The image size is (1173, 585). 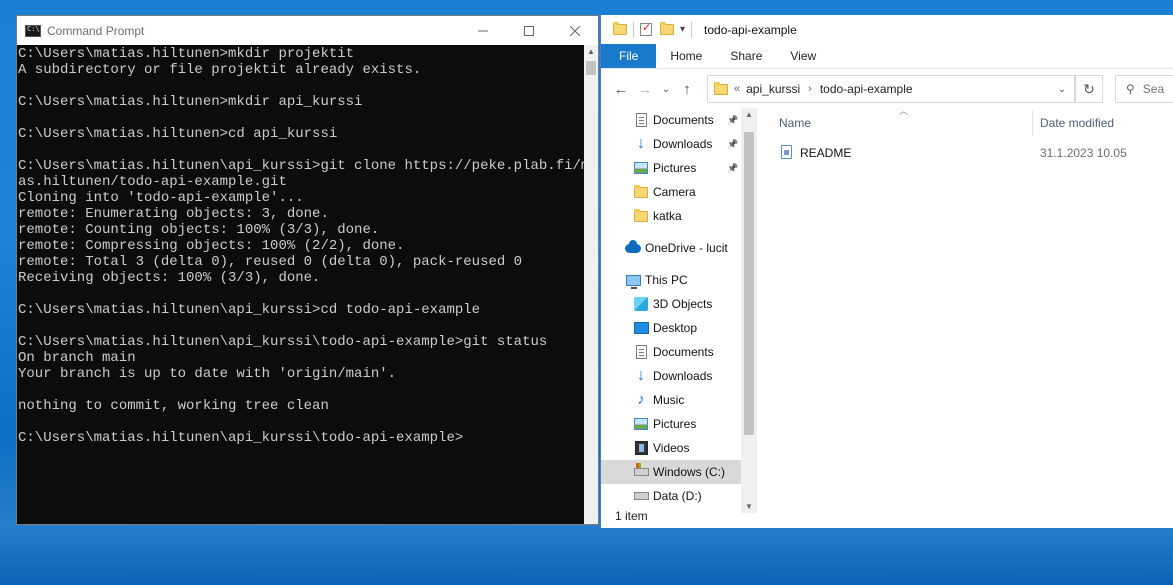 I want to click on file-icon, so click(x=786, y=152).